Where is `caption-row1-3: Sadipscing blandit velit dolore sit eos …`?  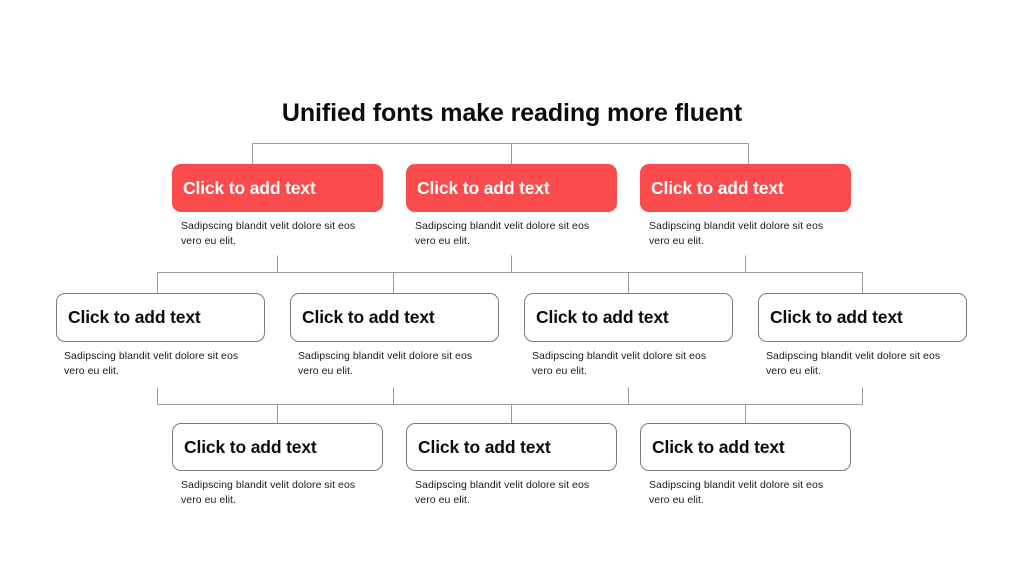
caption-row1-3: Sadipscing blandit velit dolore sit eos … is located at coordinates (736, 234).